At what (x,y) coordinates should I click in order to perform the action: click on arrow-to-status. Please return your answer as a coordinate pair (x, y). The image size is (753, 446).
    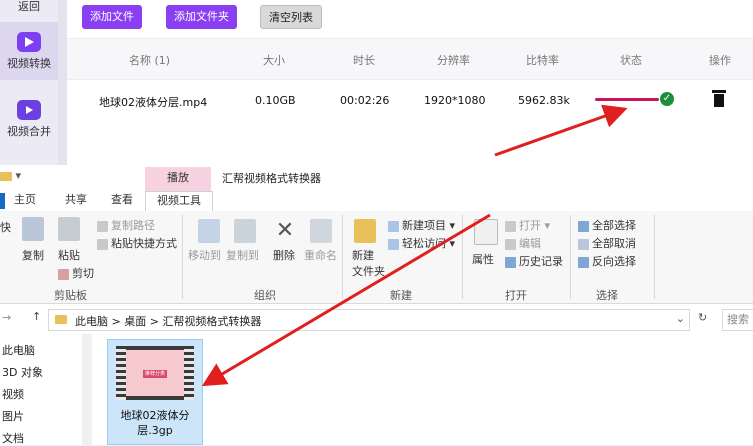
    Looking at the image, I should click on (561, 130).